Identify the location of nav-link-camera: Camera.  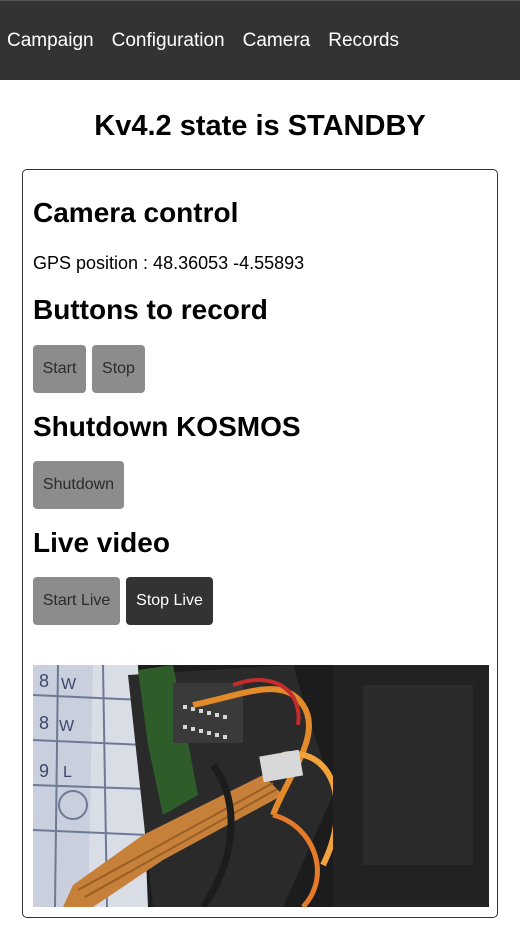
(277, 41).